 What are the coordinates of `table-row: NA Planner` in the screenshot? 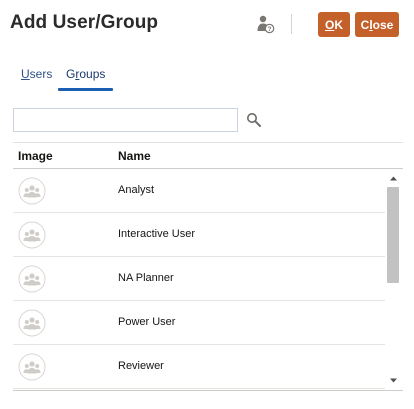 It's located at (199, 279).